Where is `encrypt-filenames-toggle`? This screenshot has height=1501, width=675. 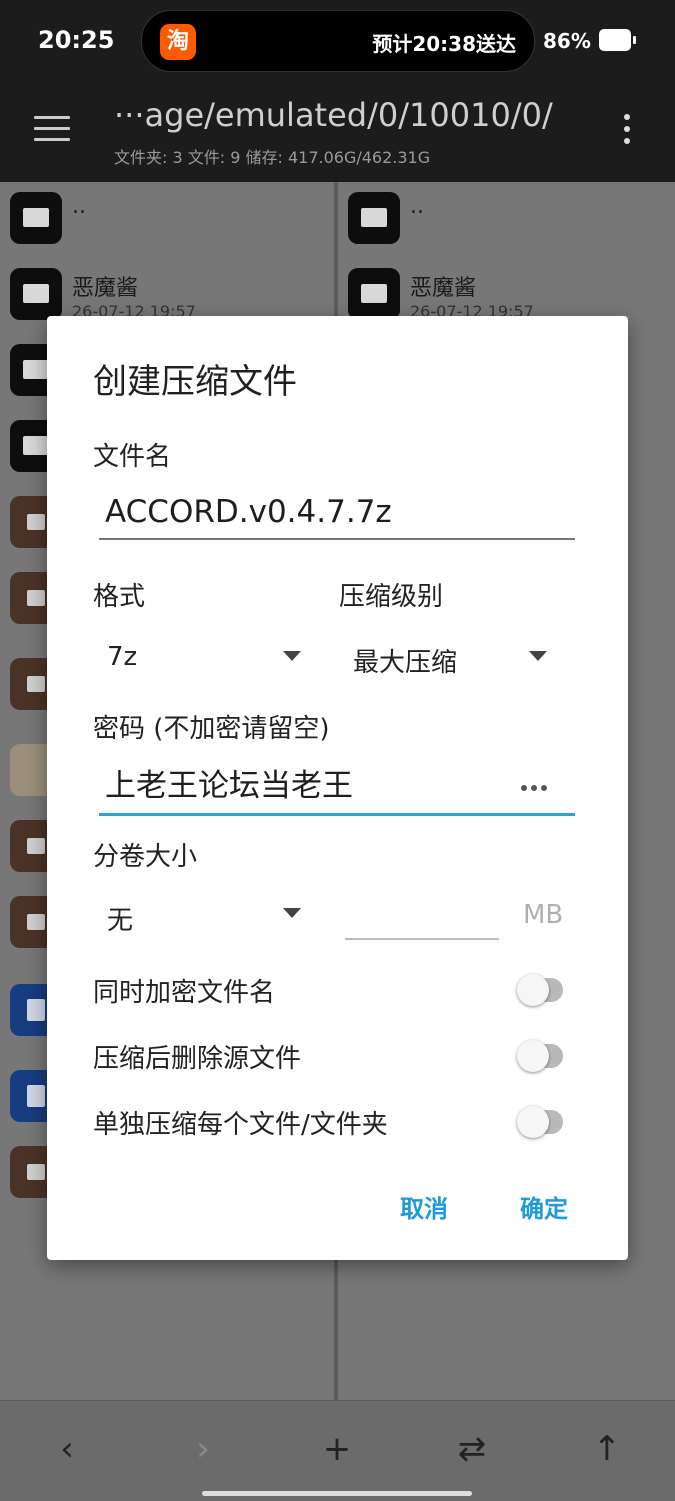
encrypt-filenames-toggle is located at coordinates (540, 990).